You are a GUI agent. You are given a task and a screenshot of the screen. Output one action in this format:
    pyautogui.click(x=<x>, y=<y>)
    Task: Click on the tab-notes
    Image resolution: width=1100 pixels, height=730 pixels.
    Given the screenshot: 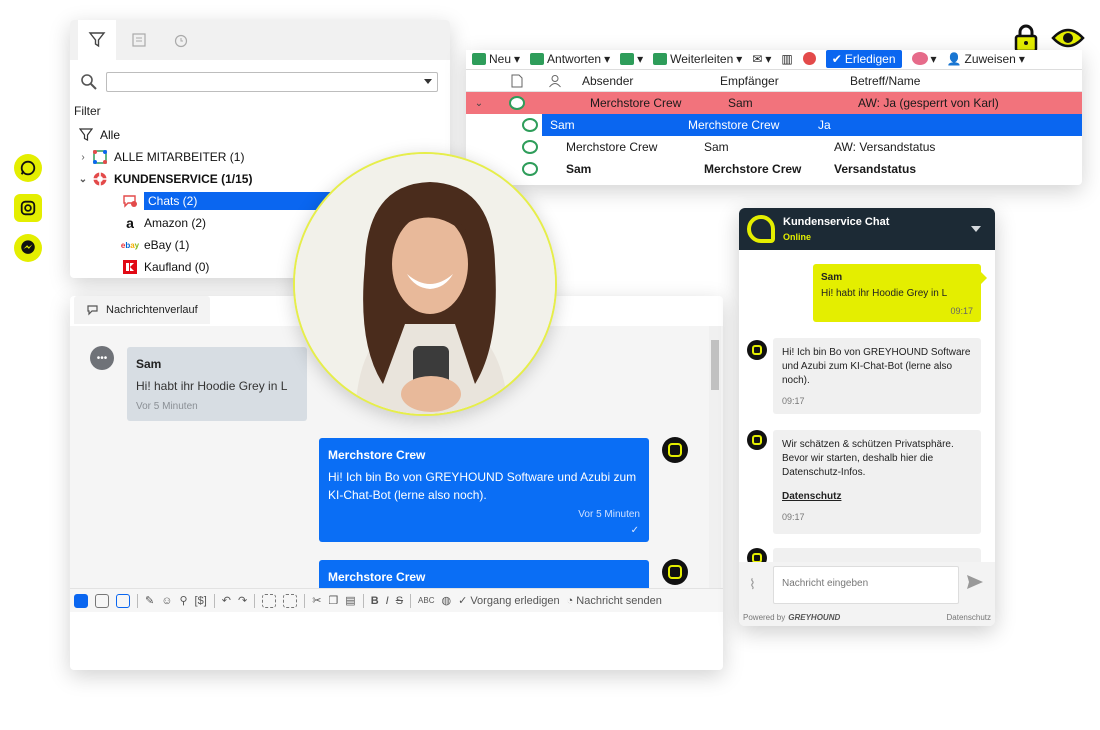 What is the action you would take?
    pyautogui.click(x=139, y=40)
    